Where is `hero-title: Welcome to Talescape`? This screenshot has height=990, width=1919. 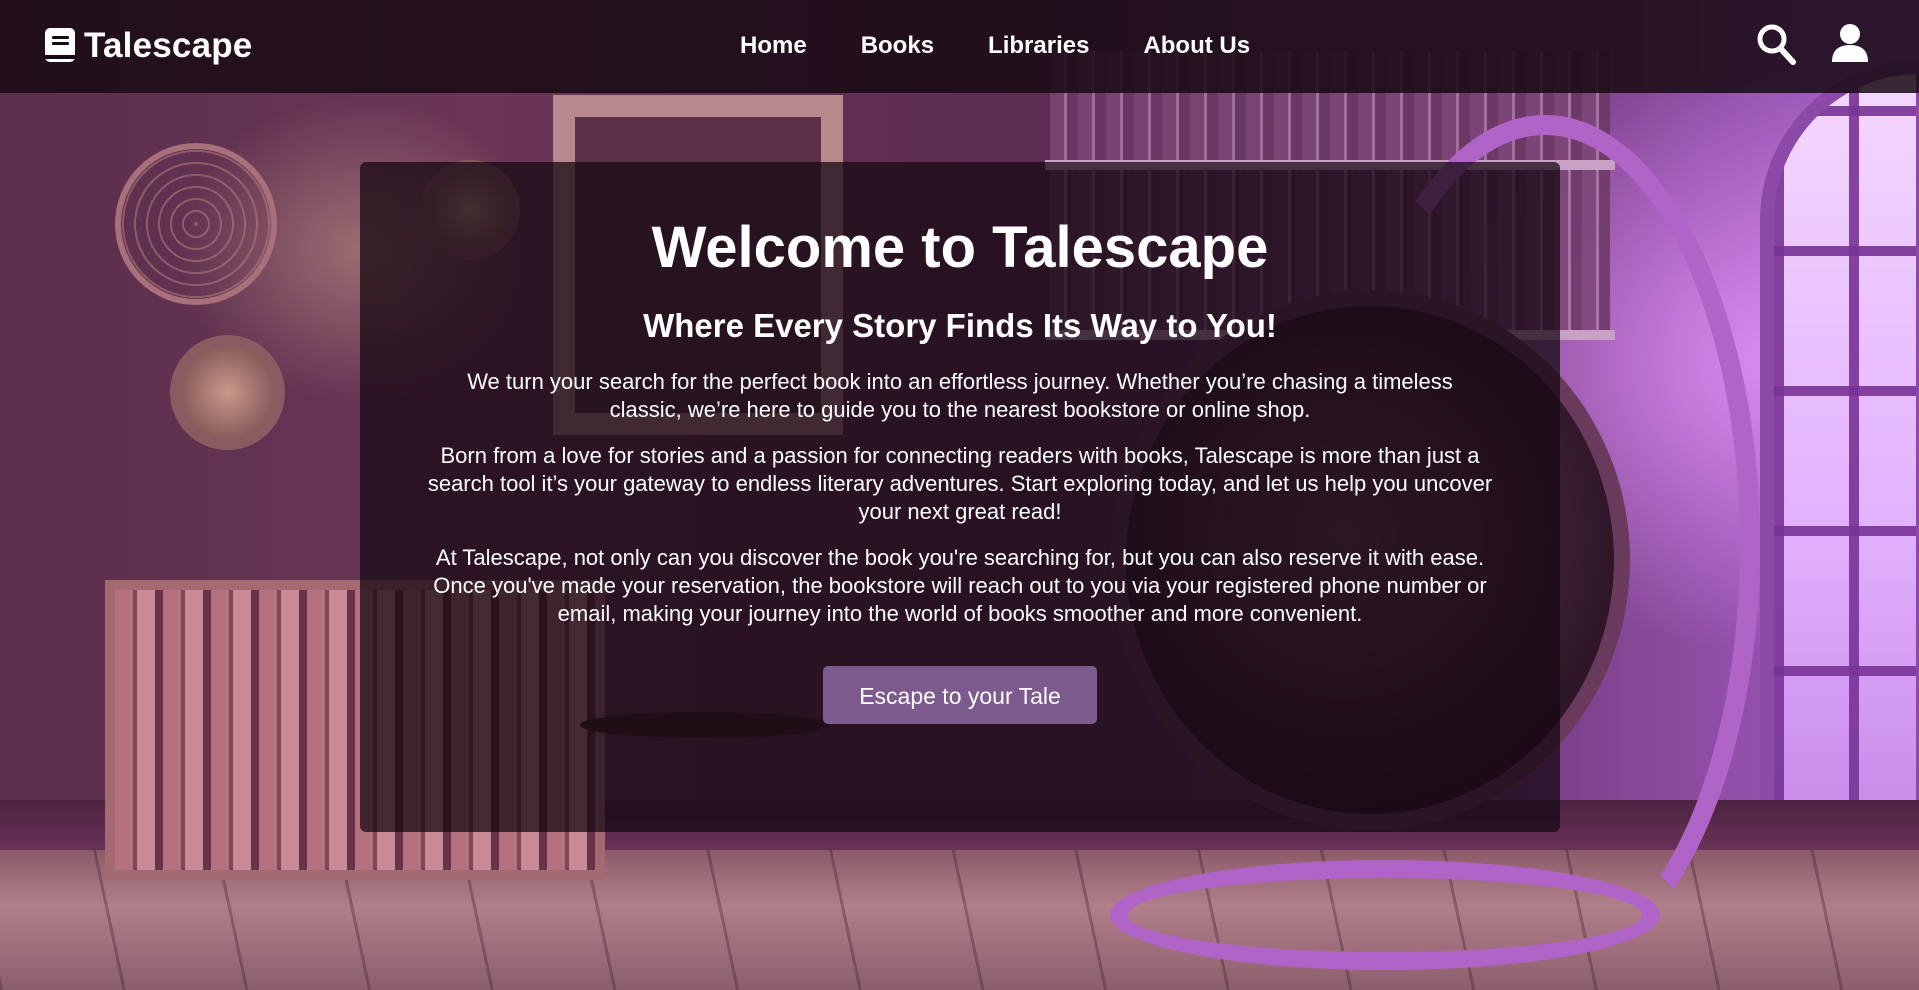
hero-title: Welcome to Talescape is located at coordinates (960, 247).